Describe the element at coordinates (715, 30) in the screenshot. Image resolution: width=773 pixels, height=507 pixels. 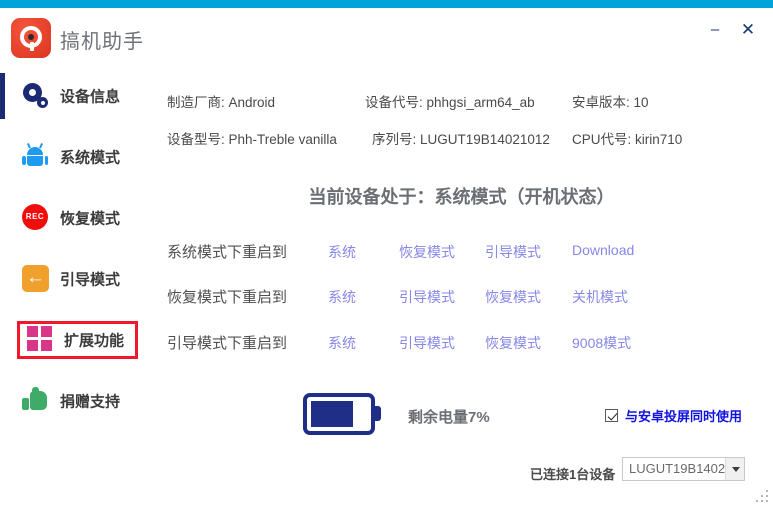
I see `minimize-button: –` at that location.